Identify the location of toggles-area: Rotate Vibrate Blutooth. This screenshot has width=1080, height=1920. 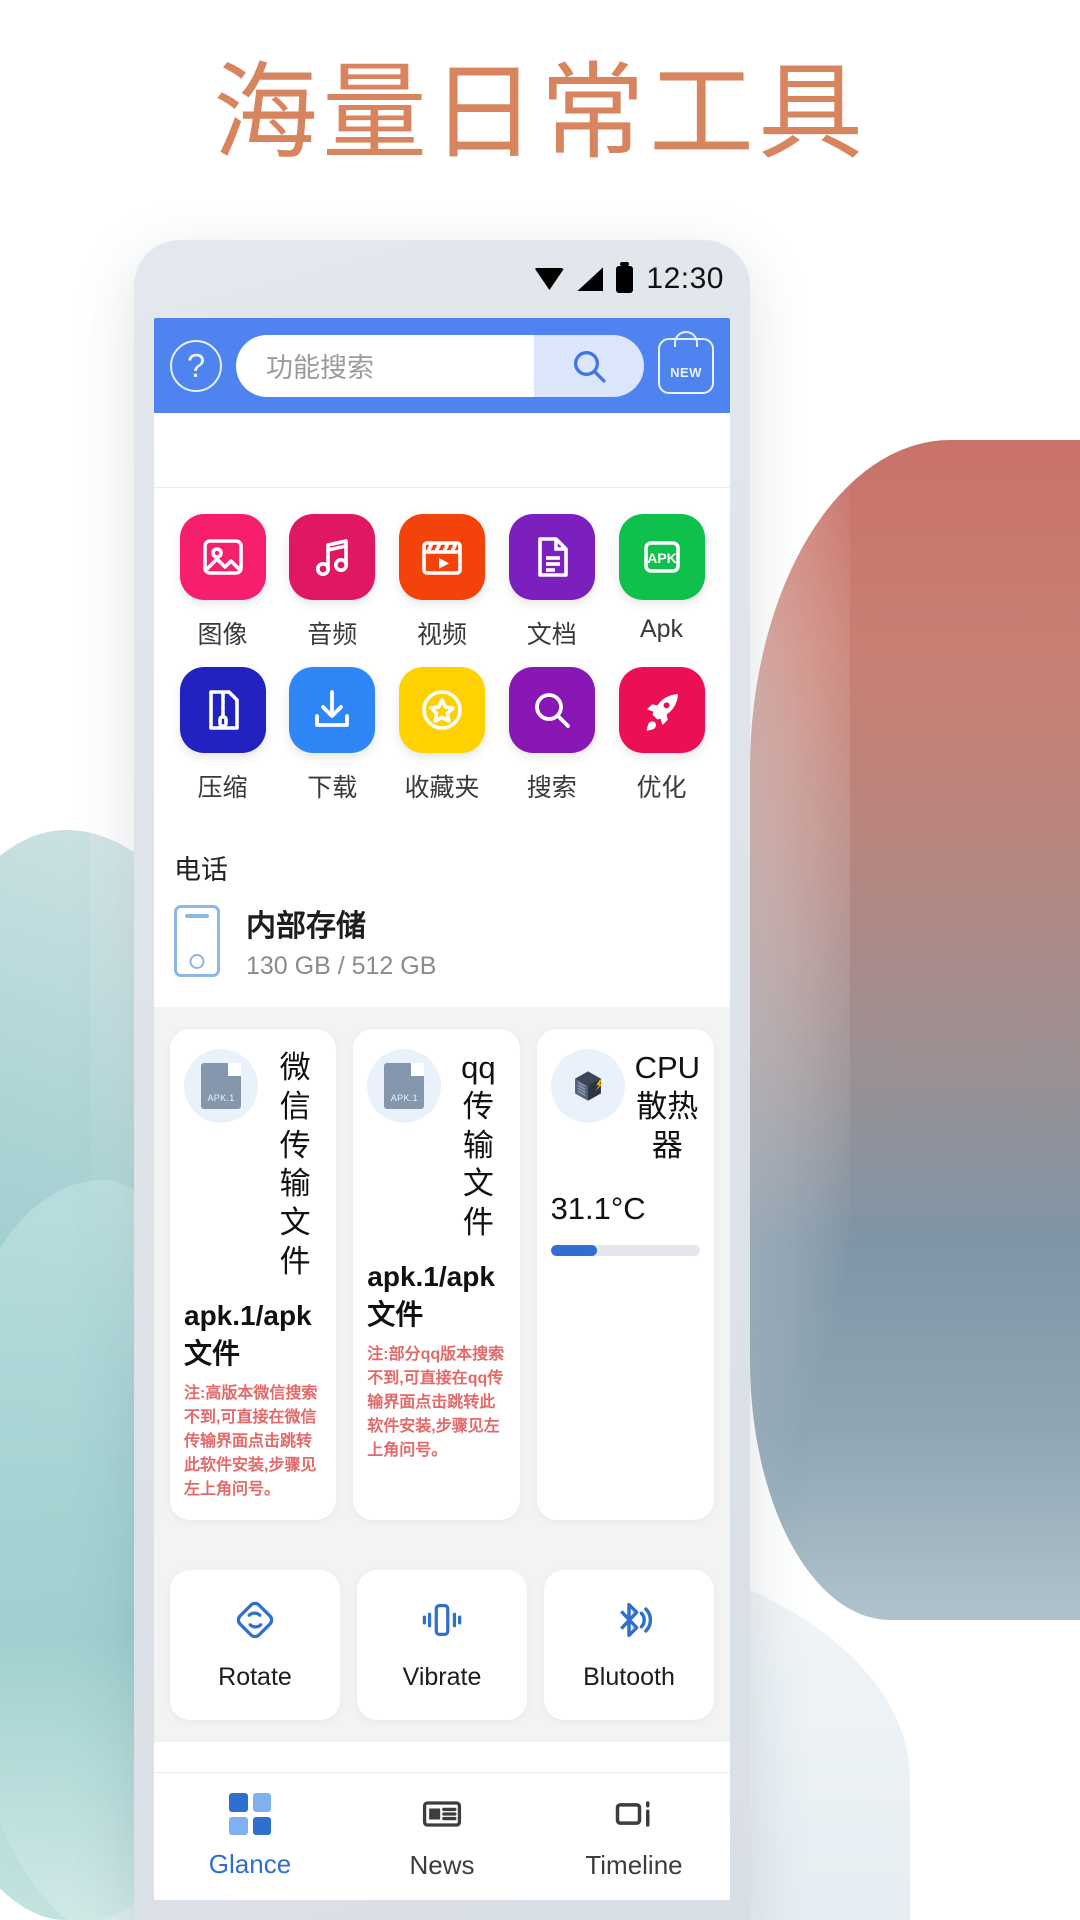
(442, 1635).